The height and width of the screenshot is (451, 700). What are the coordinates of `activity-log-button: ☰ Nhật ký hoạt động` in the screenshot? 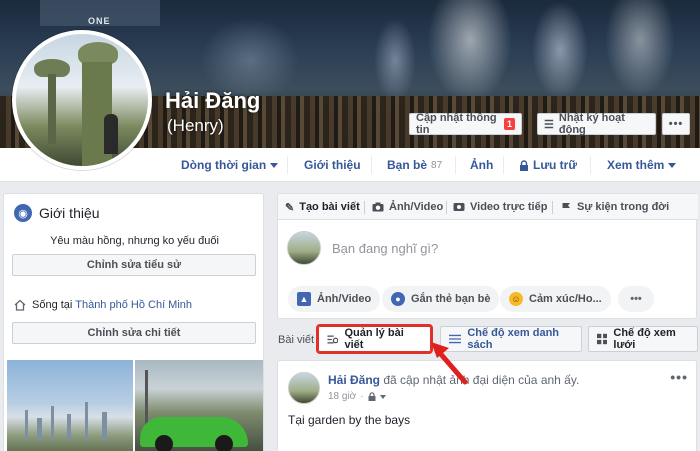 It's located at (596, 124).